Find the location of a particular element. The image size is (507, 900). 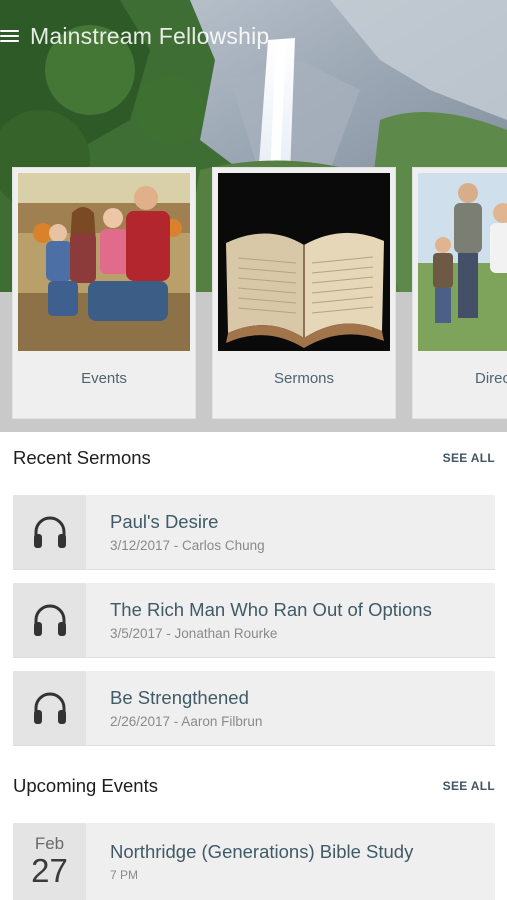

sermon-meta: 3/5/2017 - Jonathan Rourke is located at coordinates (194, 633).